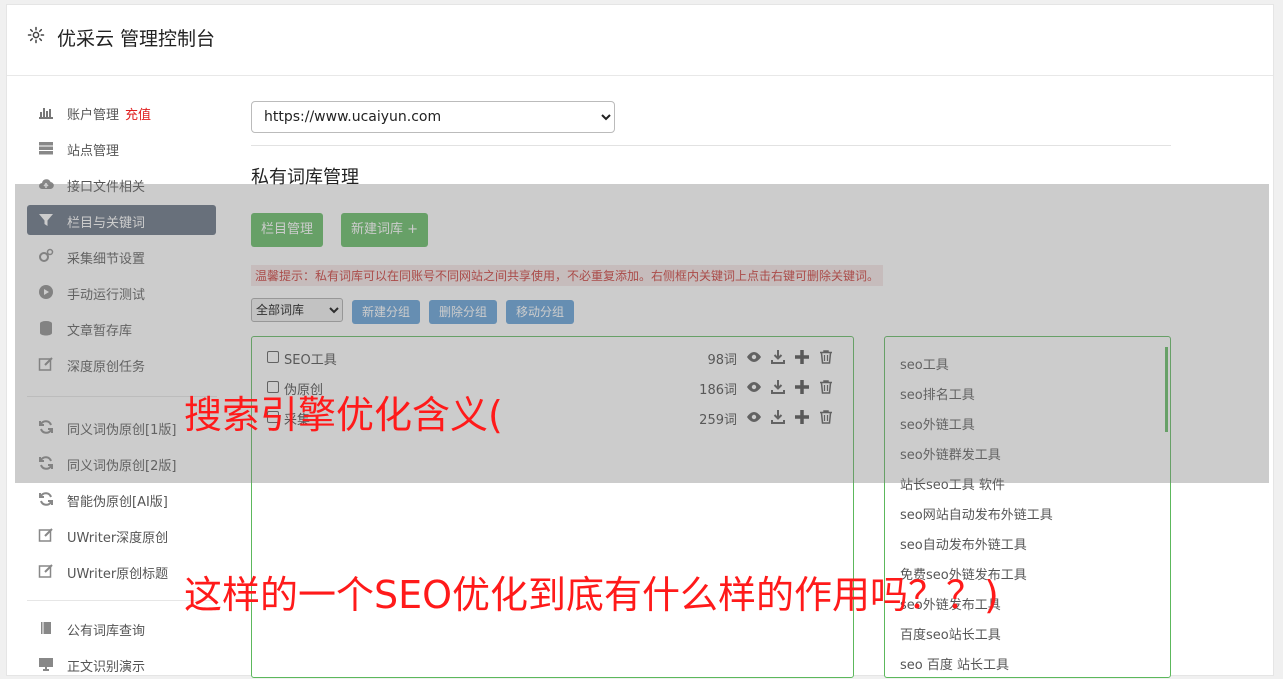 The height and width of the screenshot is (679, 1283). Describe the element at coordinates (118, 538) in the screenshot. I see `sidebar-item-label: UWriter深度原创` at that location.